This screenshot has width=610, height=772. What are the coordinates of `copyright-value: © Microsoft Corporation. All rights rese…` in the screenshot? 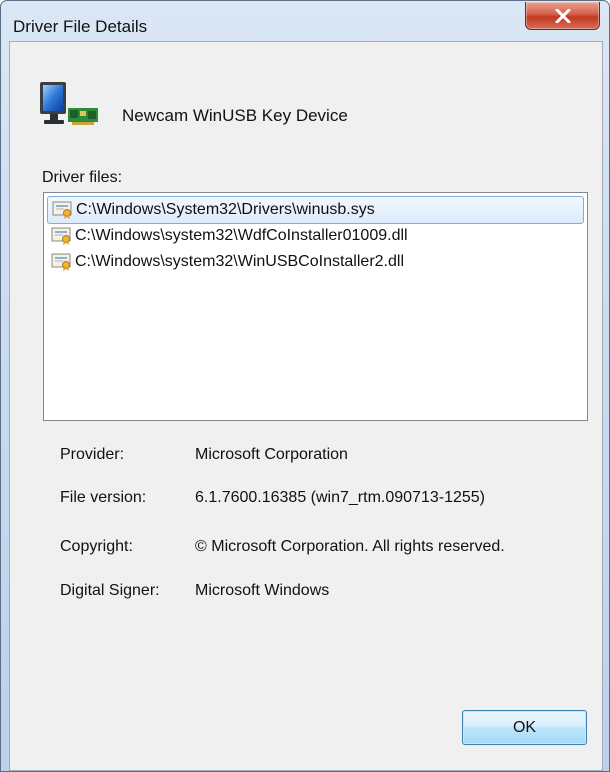 It's located at (350, 546).